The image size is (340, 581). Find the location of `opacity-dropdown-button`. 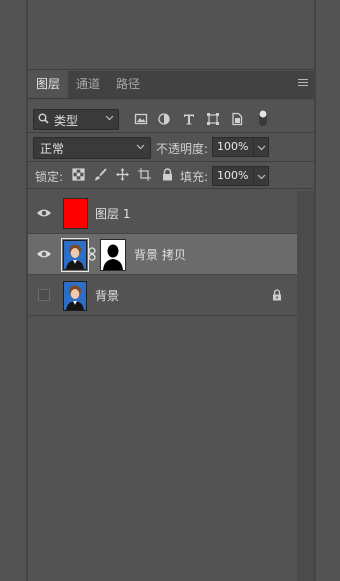

opacity-dropdown-button is located at coordinates (261, 147).